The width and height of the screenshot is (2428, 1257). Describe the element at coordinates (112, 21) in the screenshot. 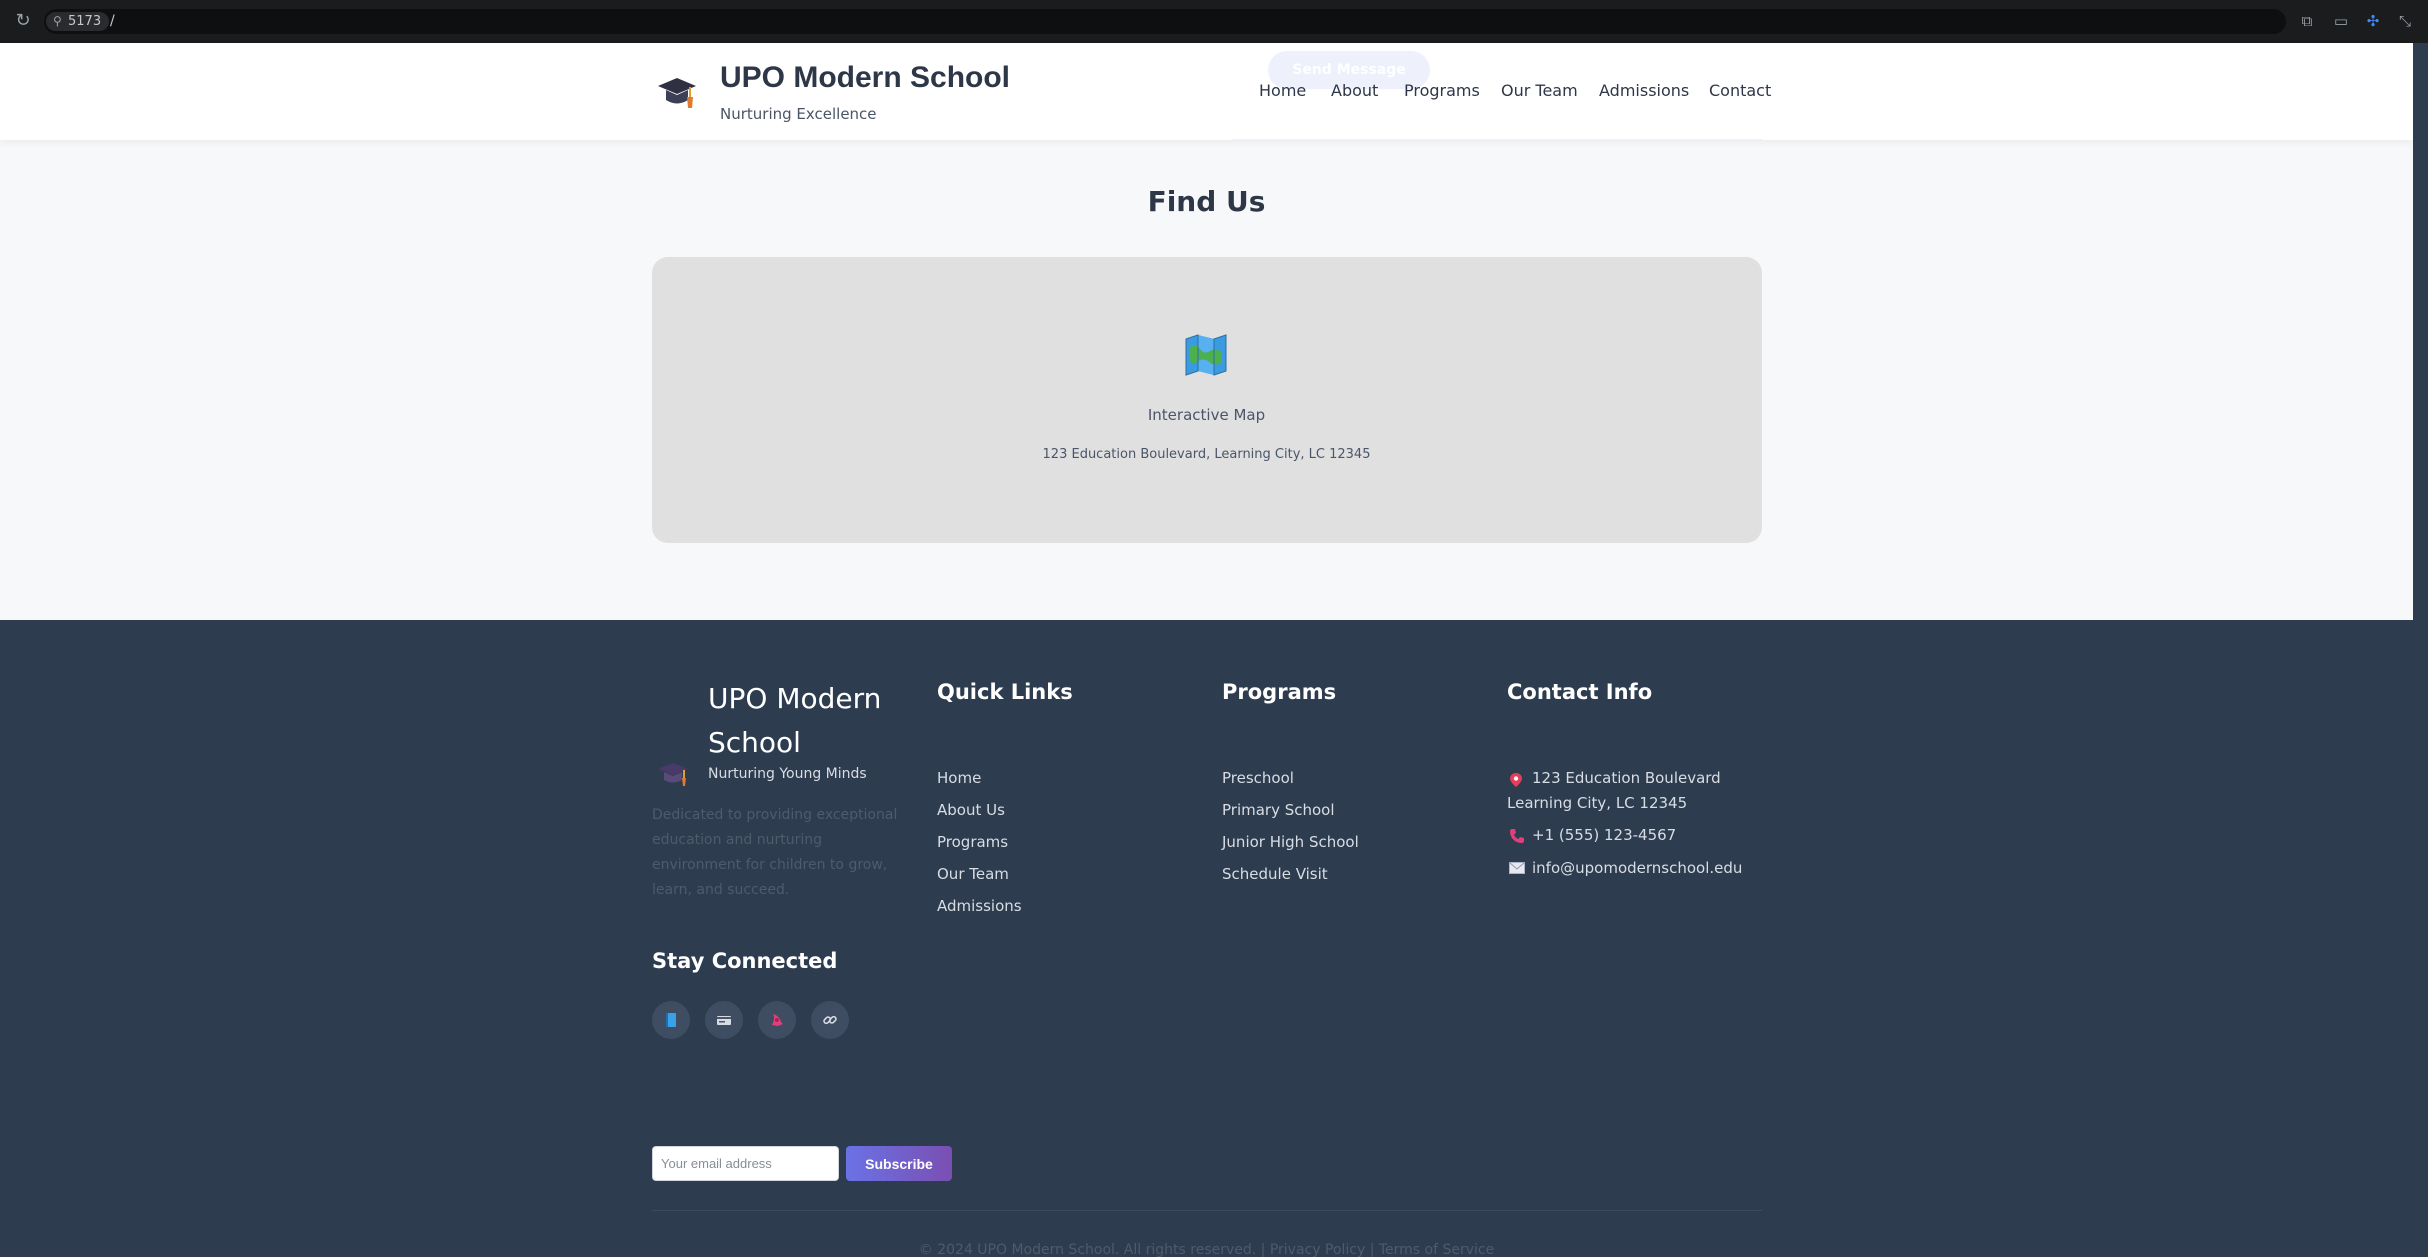

I see `url-path: /` at that location.